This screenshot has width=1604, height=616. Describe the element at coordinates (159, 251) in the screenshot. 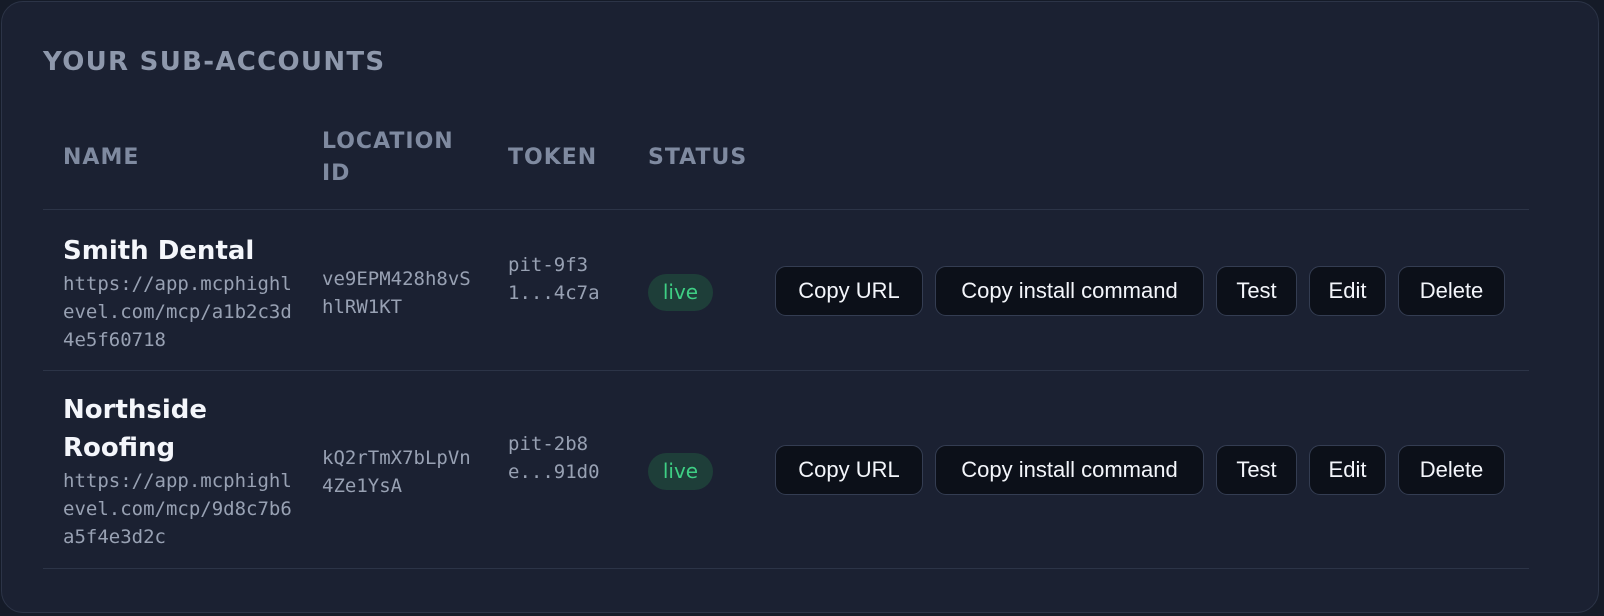

I see `account-name: Smith Dental` at that location.